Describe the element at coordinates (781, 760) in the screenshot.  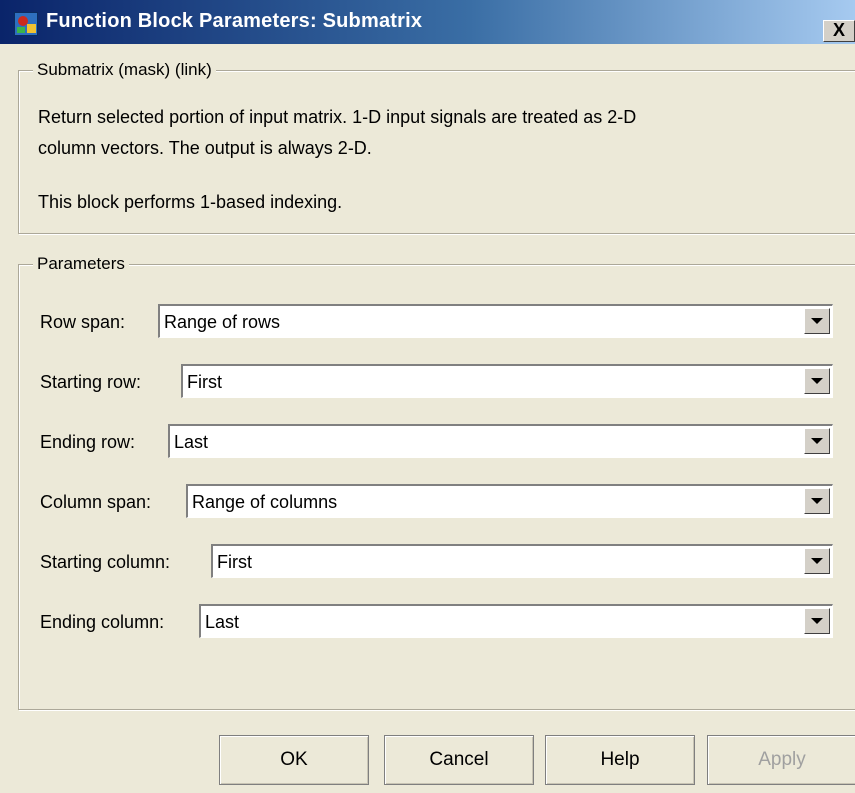
I see `apply-button: Apply` at that location.